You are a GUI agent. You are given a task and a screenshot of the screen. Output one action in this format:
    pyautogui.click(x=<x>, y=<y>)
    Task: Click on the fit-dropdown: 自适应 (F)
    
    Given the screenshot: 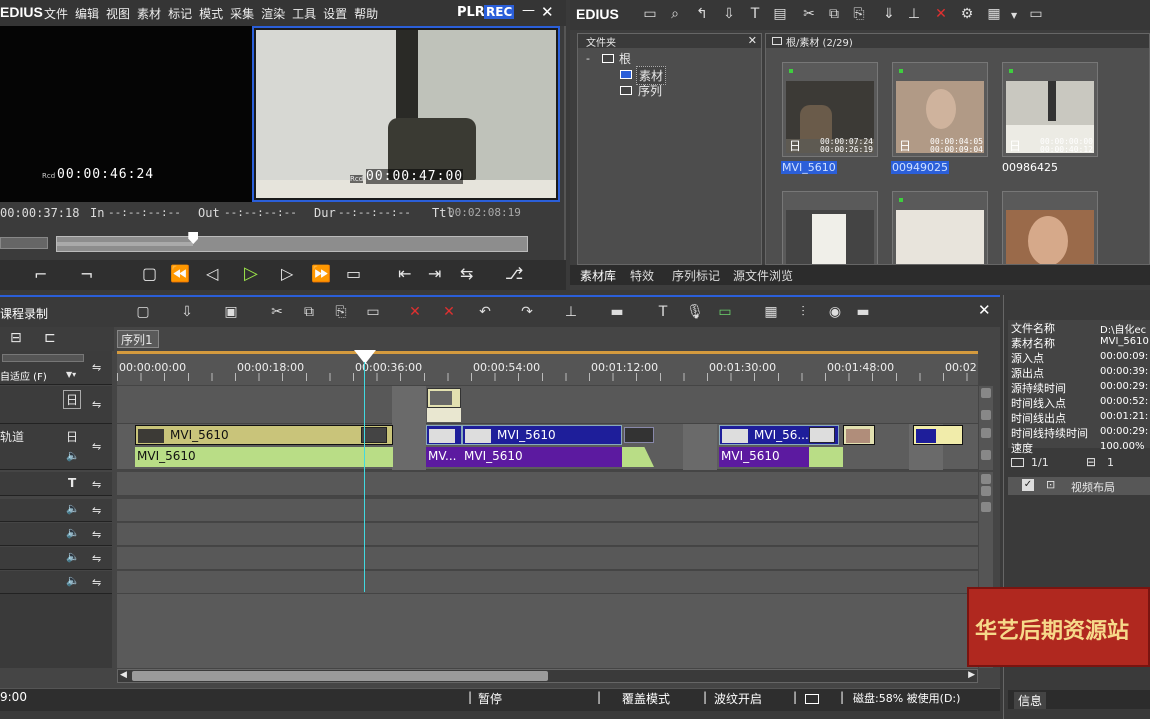 What is the action you would take?
    pyautogui.click(x=23, y=375)
    